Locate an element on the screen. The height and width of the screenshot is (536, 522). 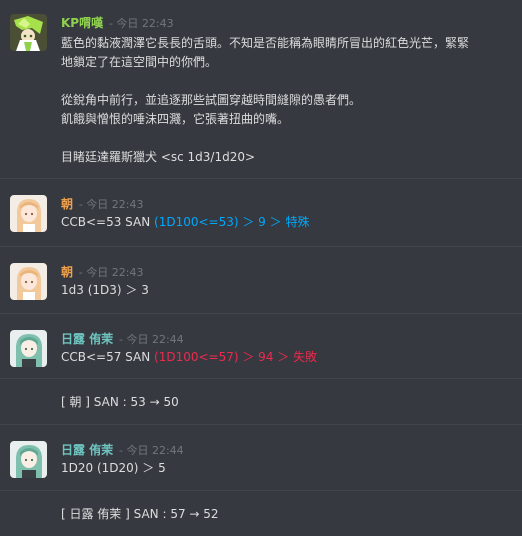
message-header: KP喟嘆 - 今日 22:43 is located at coordinates (117, 23).